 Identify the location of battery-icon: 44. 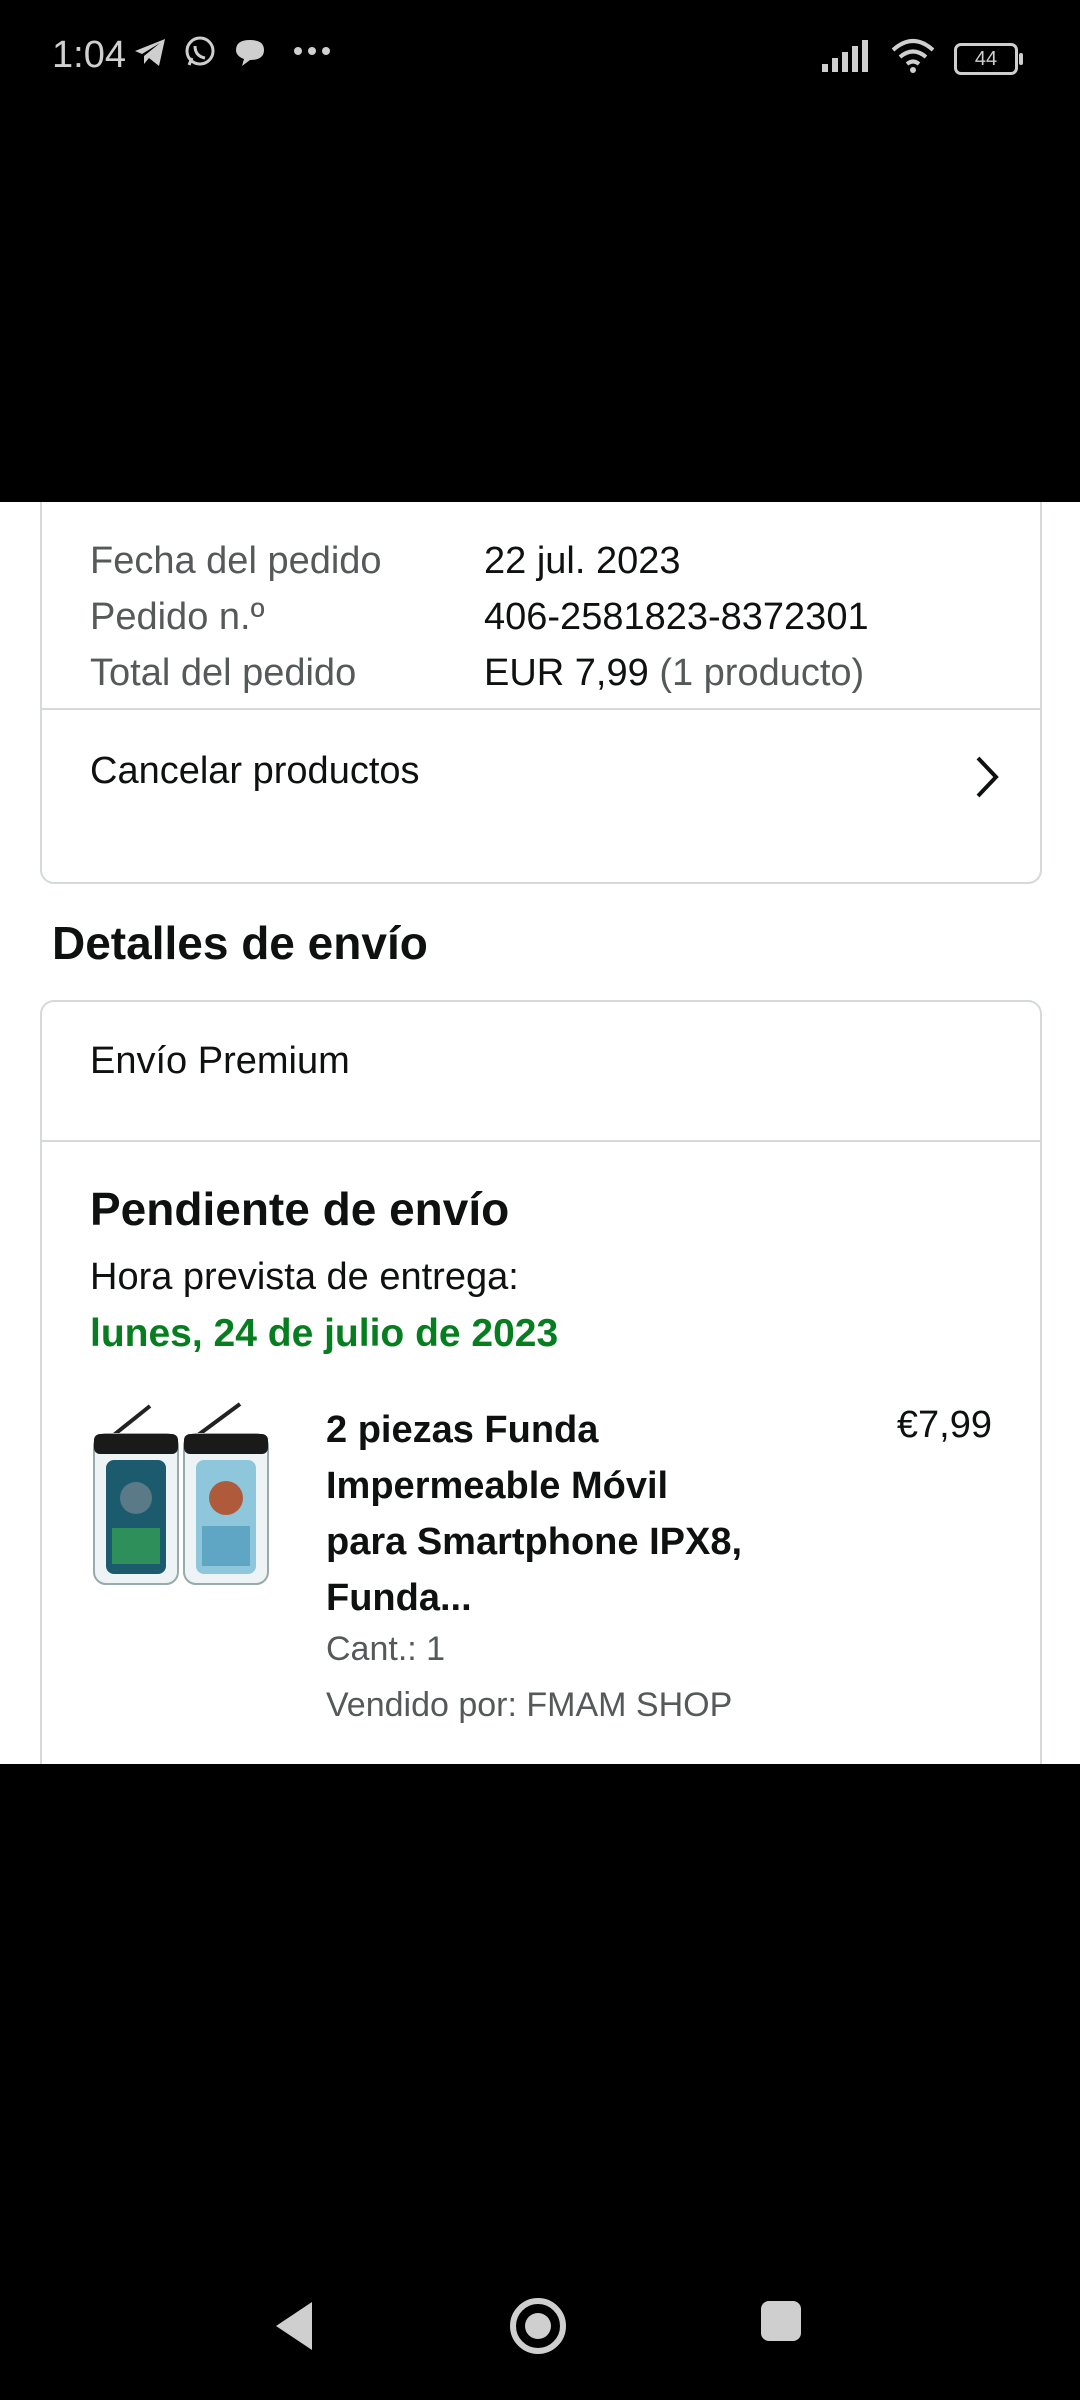
(988, 58).